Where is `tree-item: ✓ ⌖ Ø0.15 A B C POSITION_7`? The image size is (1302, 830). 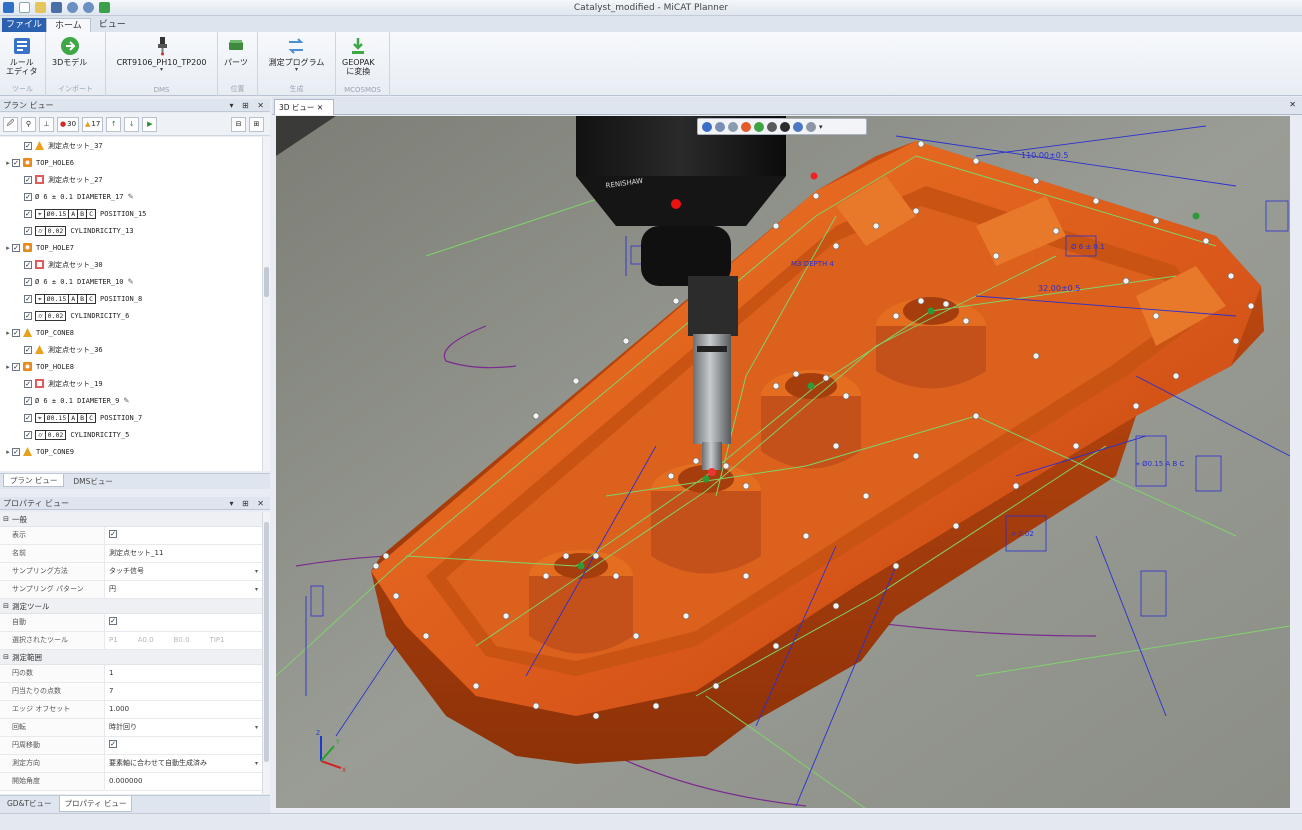 tree-item: ✓ ⌖ Ø0.15 A B C POSITION_7 is located at coordinates (131, 417).